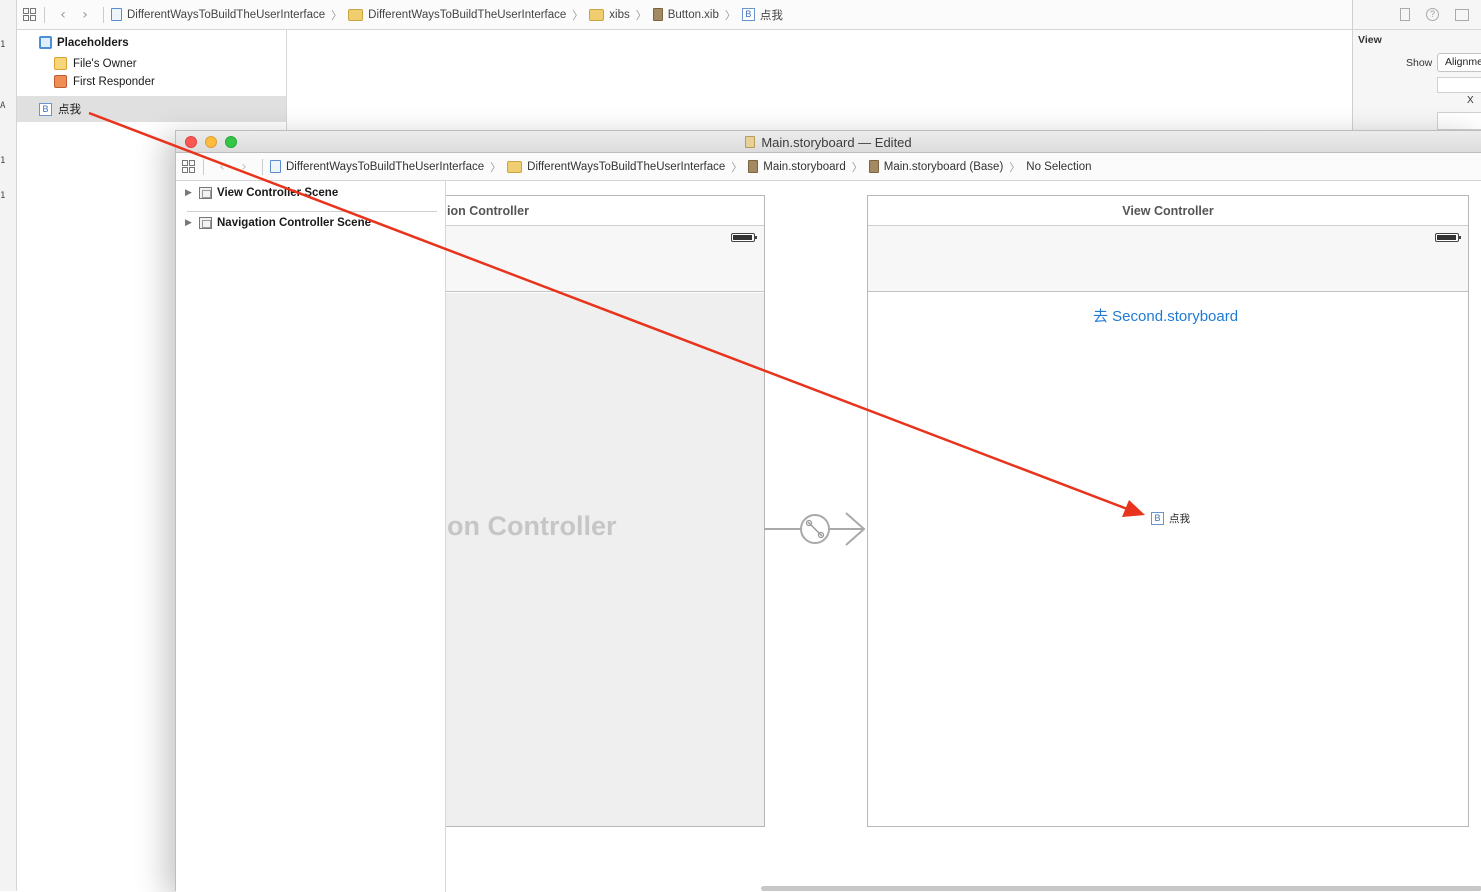  What do you see at coordinates (1459, 62) in the screenshot?
I see `show-select: Alignme` at bounding box center [1459, 62].